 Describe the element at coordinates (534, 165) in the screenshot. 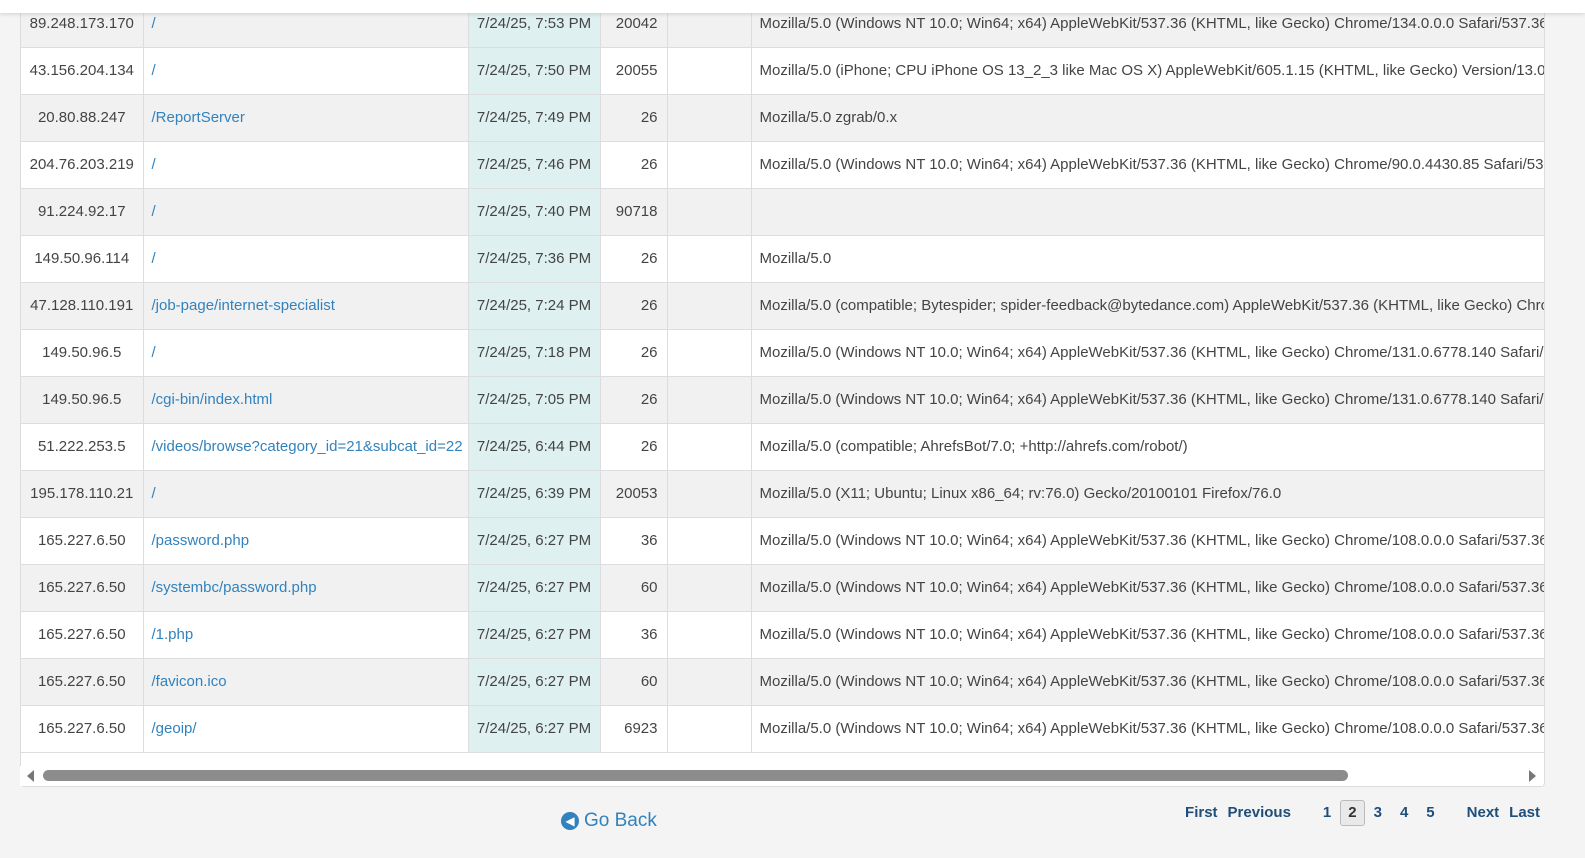

I see `time-cell: 7/24/25, 7:46 PM` at that location.